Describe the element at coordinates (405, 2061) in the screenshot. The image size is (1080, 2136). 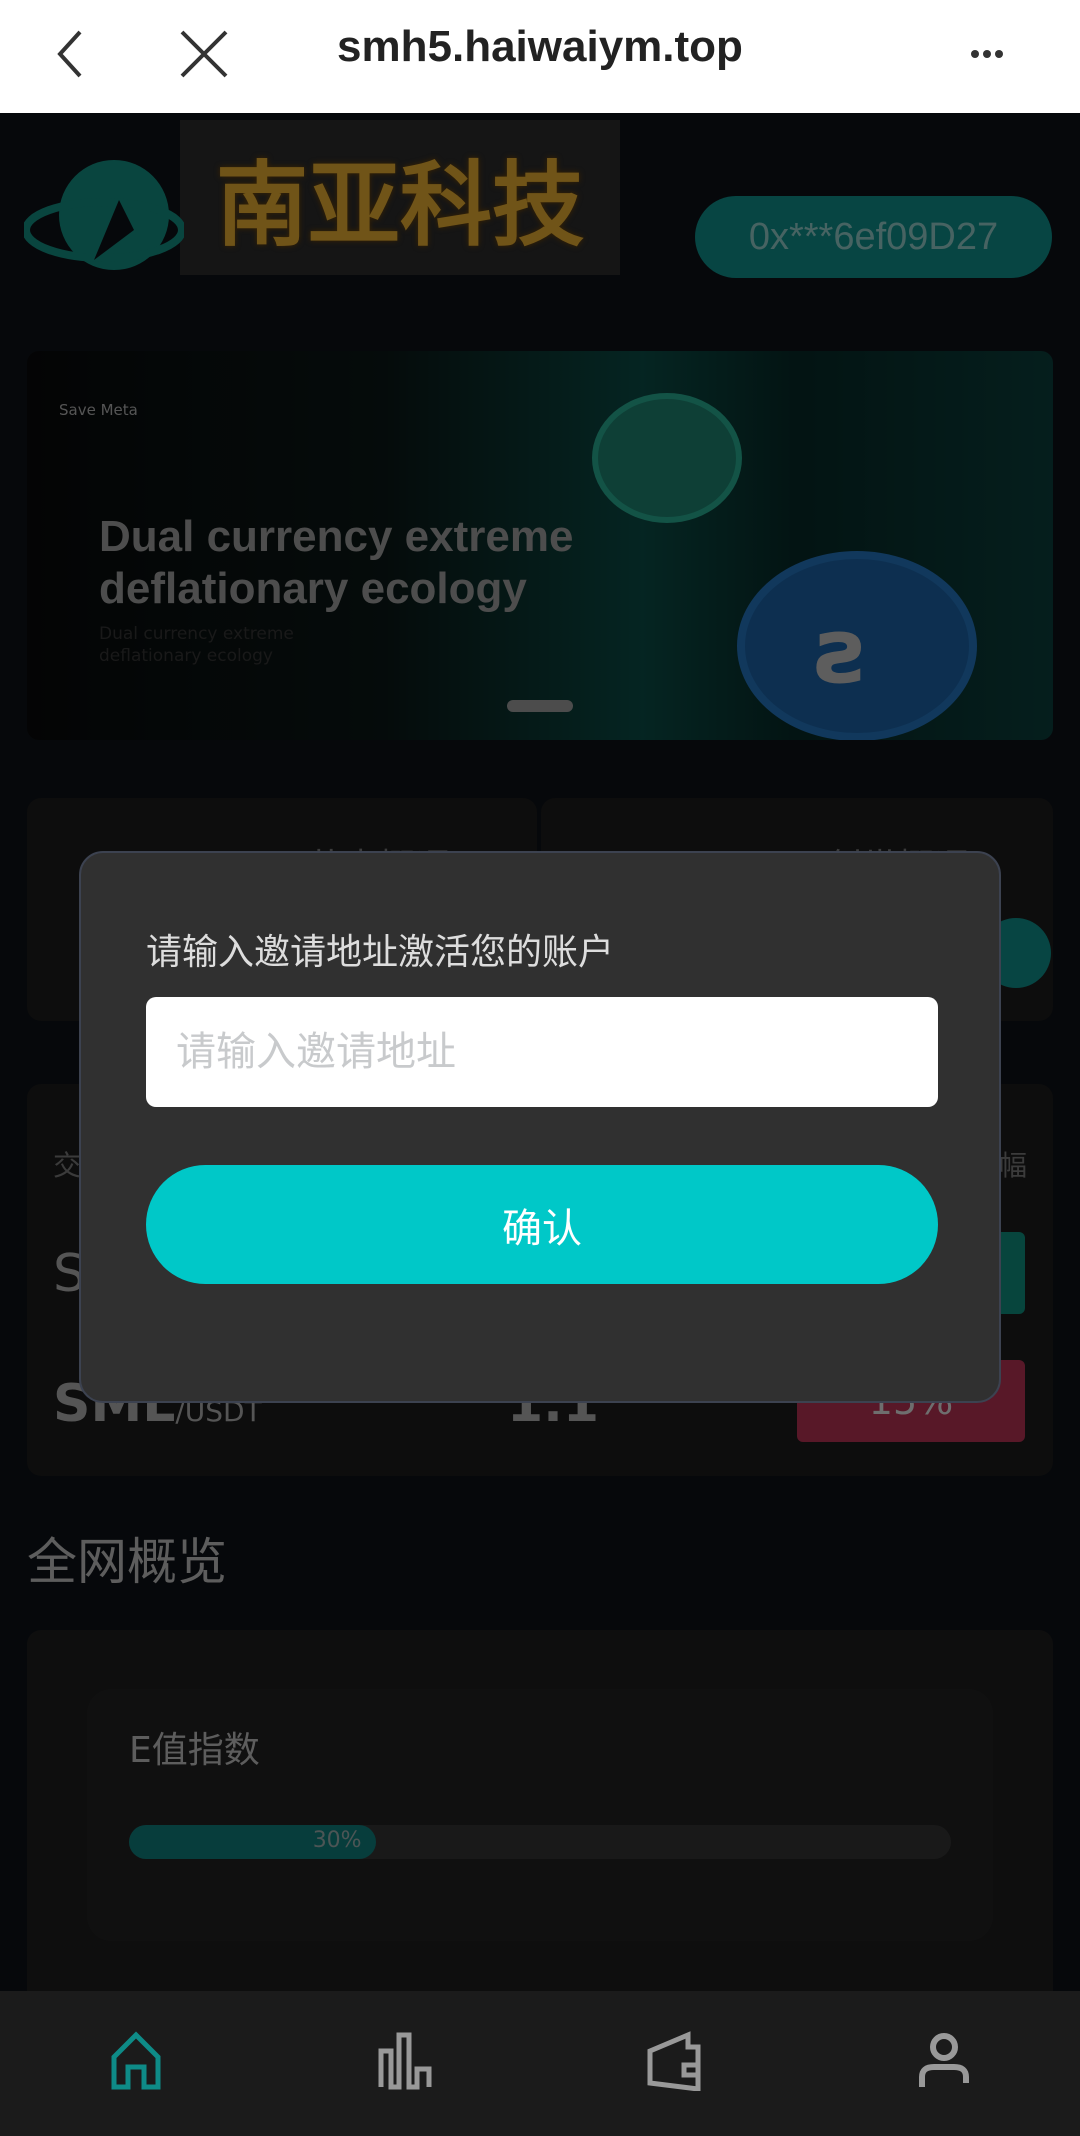
I see `chart-icon` at that location.